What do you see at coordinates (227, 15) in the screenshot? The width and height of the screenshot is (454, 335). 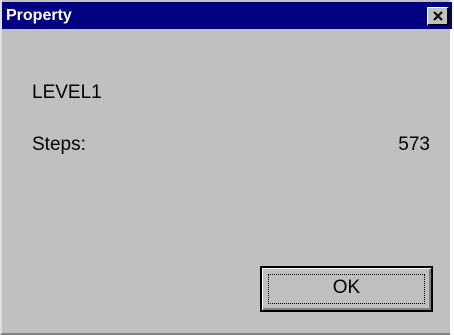 I see `title-bar: Property` at bounding box center [227, 15].